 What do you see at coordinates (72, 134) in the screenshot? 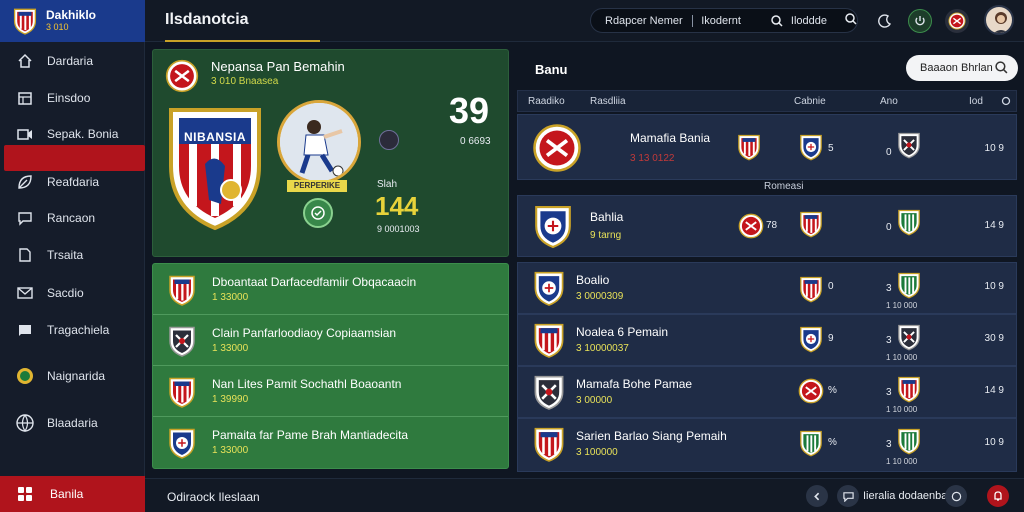
I see `sidebar-item-2: Sepak. Bonia` at bounding box center [72, 134].